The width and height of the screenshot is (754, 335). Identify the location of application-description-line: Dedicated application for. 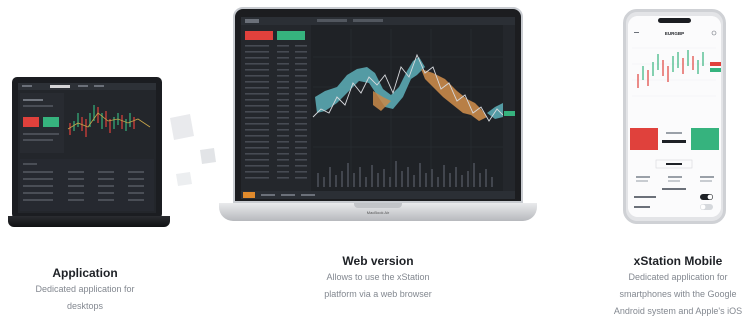
(85, 289).